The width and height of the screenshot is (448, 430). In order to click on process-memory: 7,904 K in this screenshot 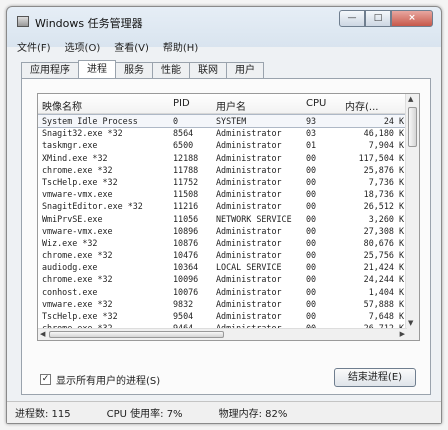, I will do `click(386, 145)`.